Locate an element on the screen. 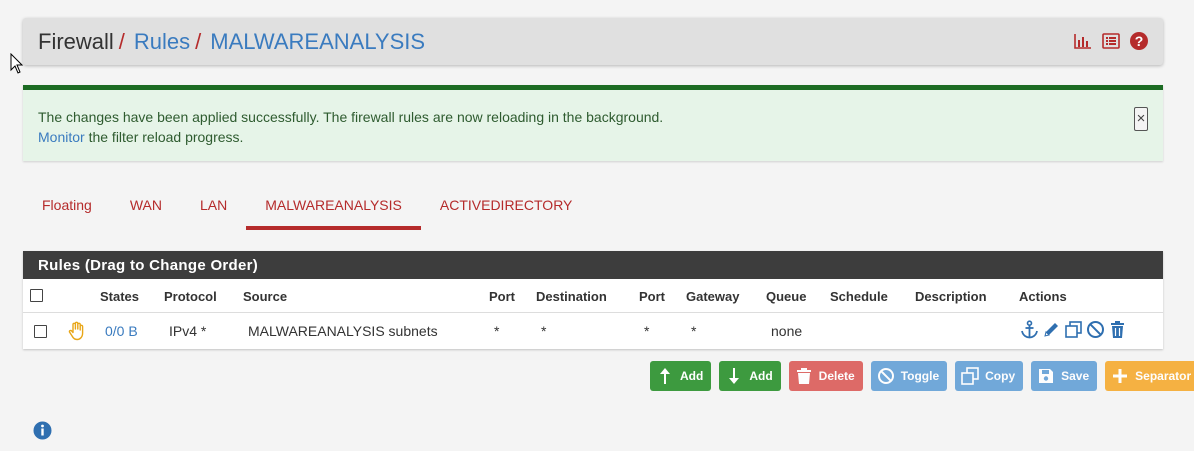 This screenshot has width=1194, height=451. row-actions is located at coordinates (1073, 329).